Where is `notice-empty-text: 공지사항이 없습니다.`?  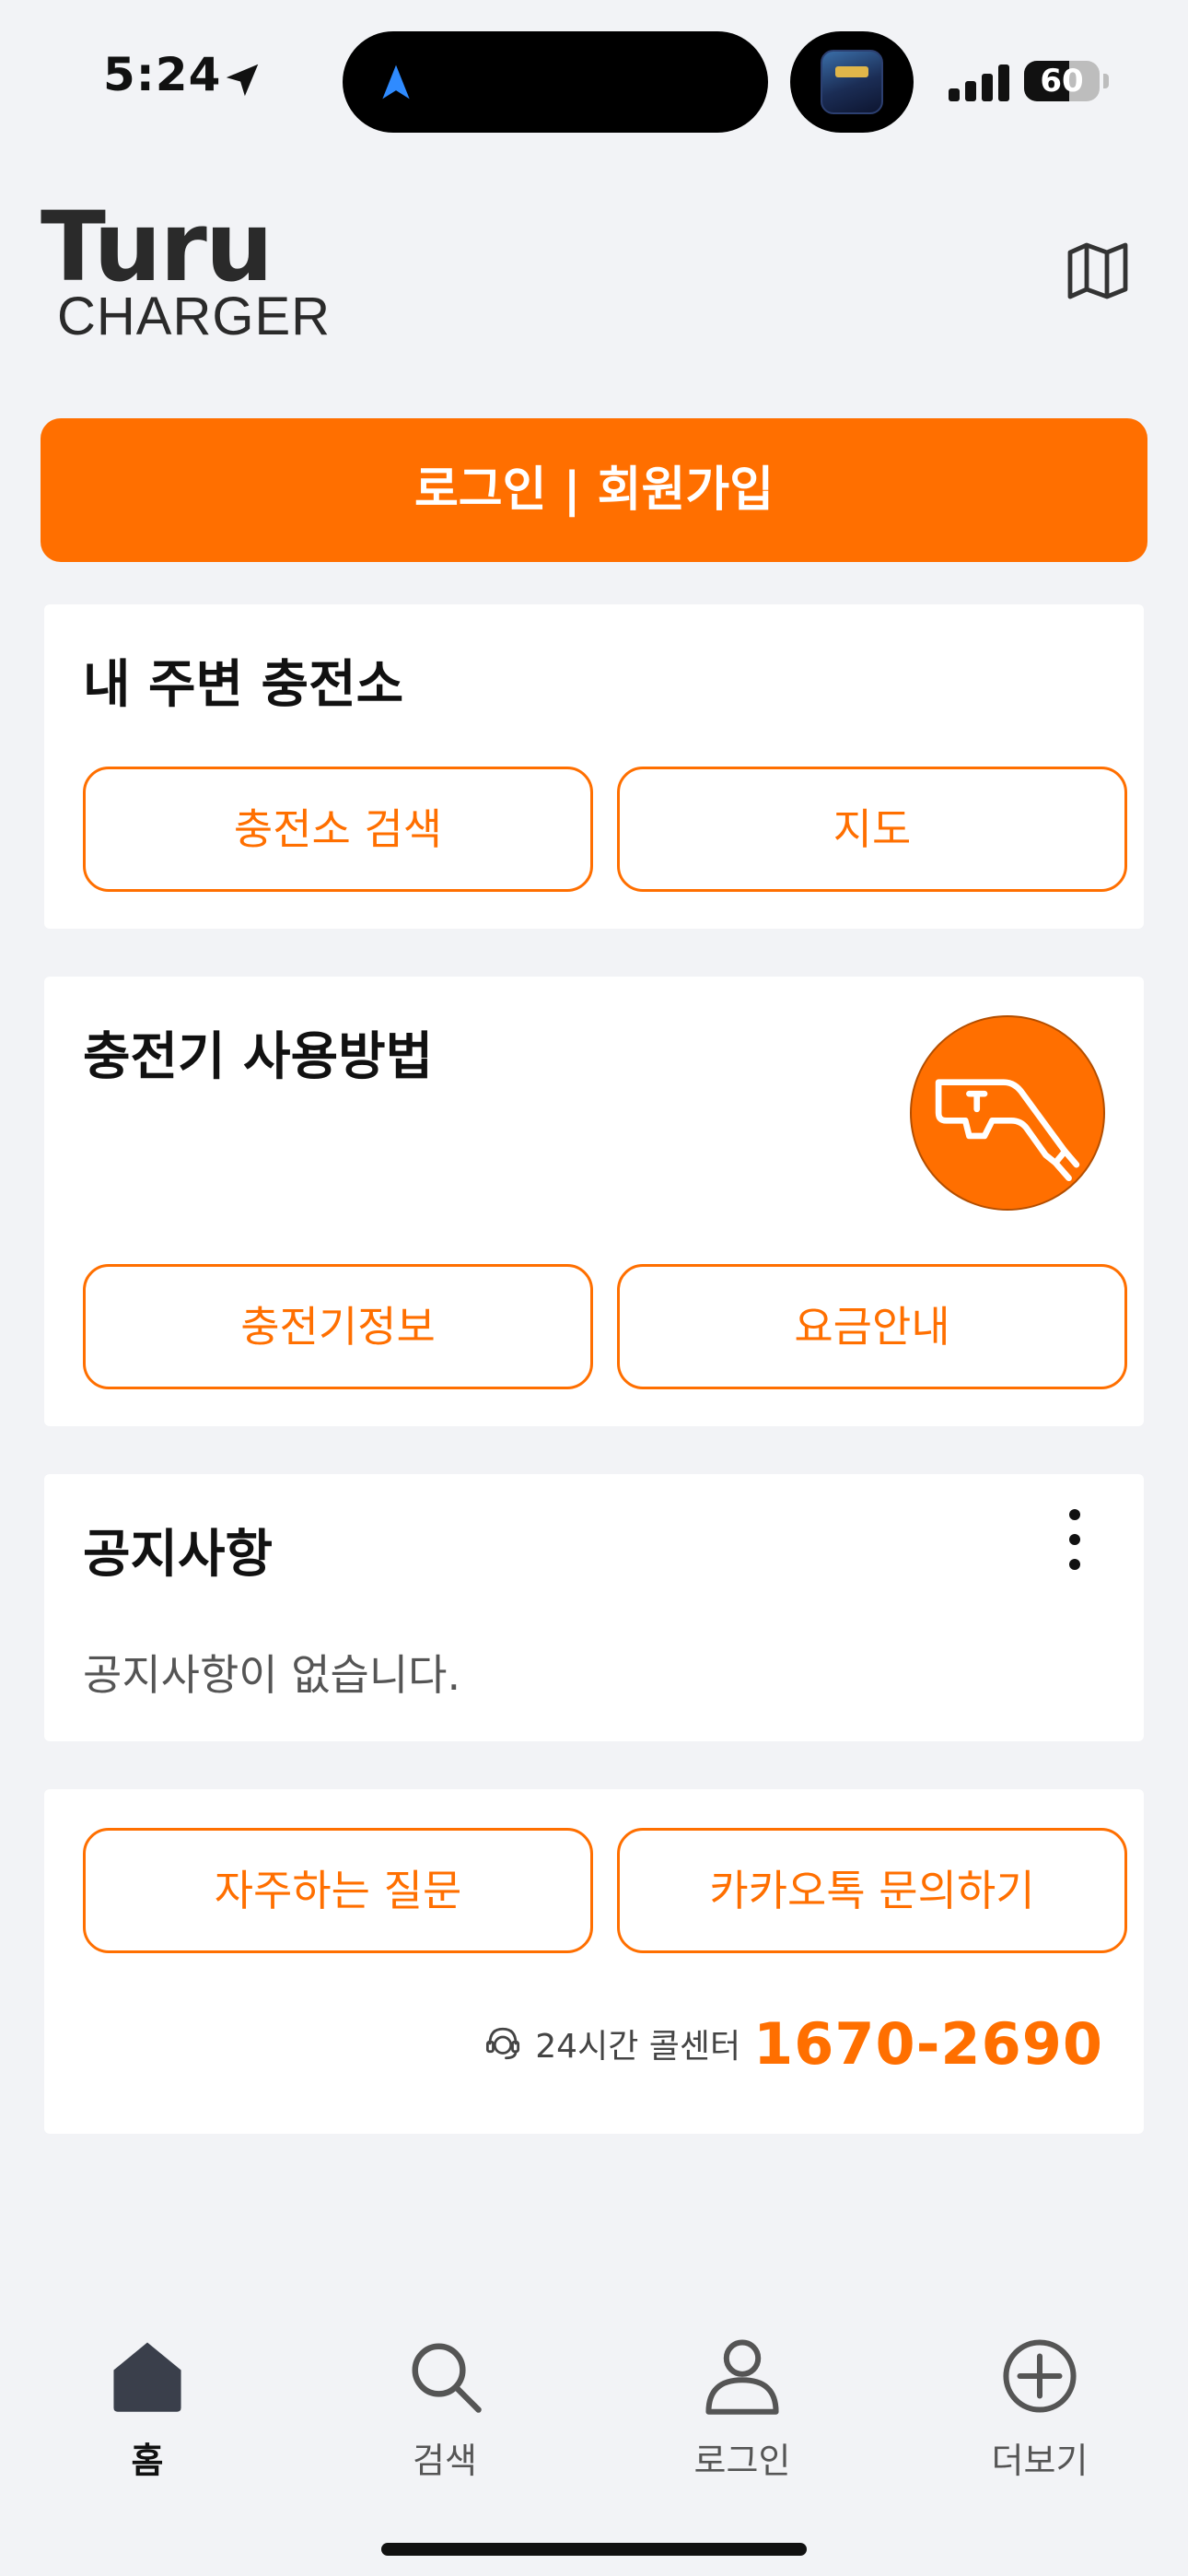
notice-empty-text: 공지사항이 없습니다. is located at coordinates (272, 1675).